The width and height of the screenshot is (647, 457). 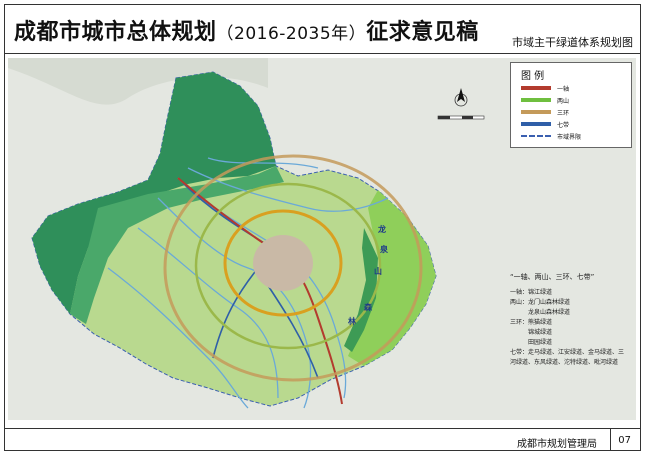 What do you see at coordinates (461, 117) in the screenshot?
I see `scale-bar` at bounding box center [461, 117].